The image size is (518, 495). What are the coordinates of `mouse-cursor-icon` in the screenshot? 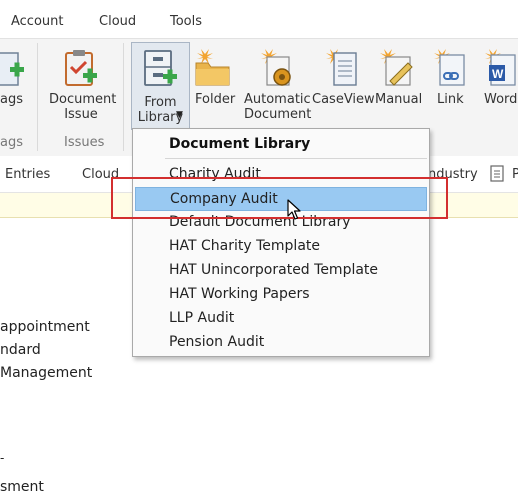 It's located at (294, 209).